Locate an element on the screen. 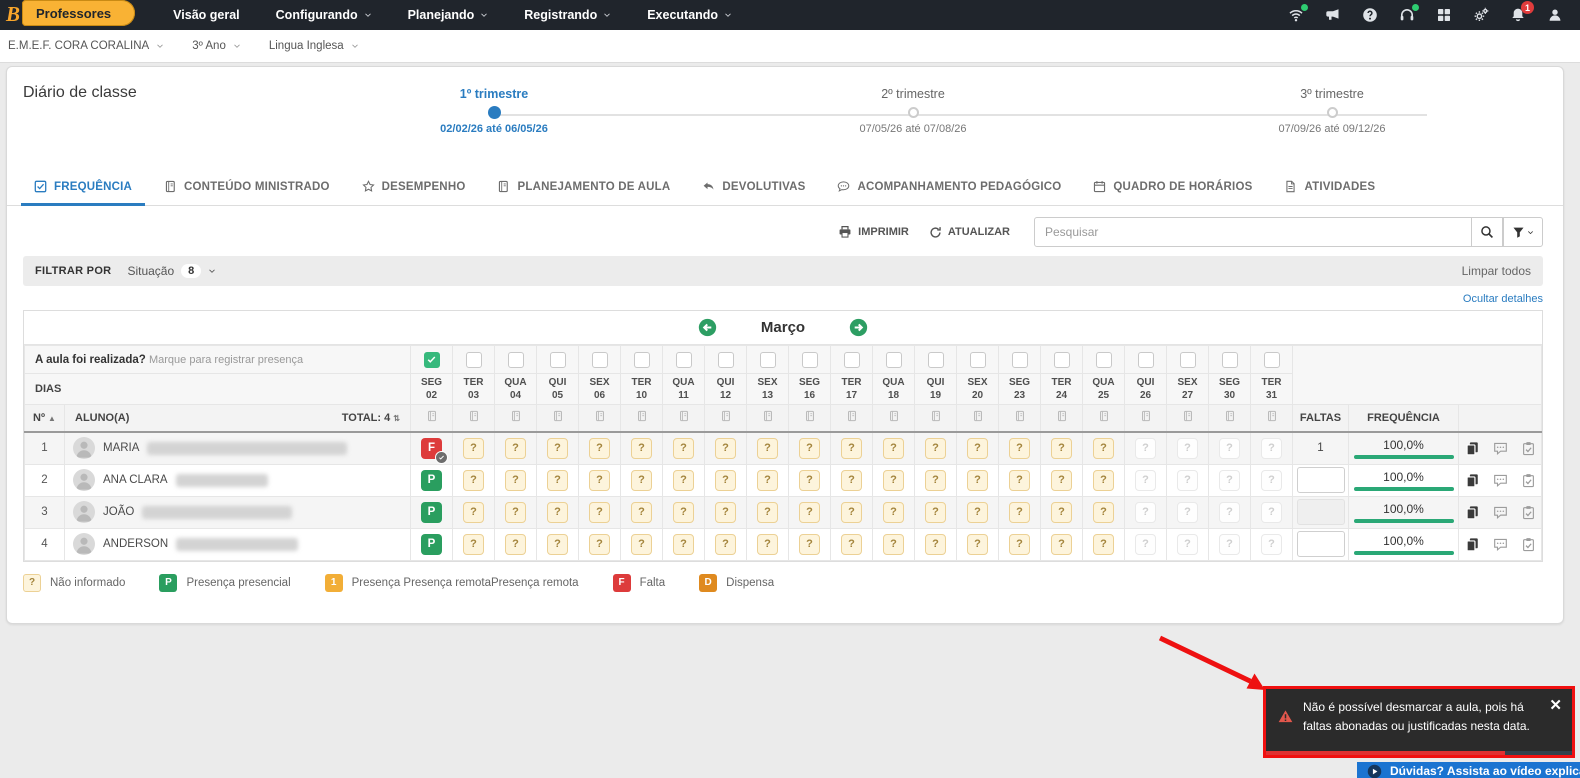 The width and height of the screenshot is (1580, 778). trimester-step-2: 2º trimestre 07/05/26 até 07/08/26 is located at coordinates (913, 111).